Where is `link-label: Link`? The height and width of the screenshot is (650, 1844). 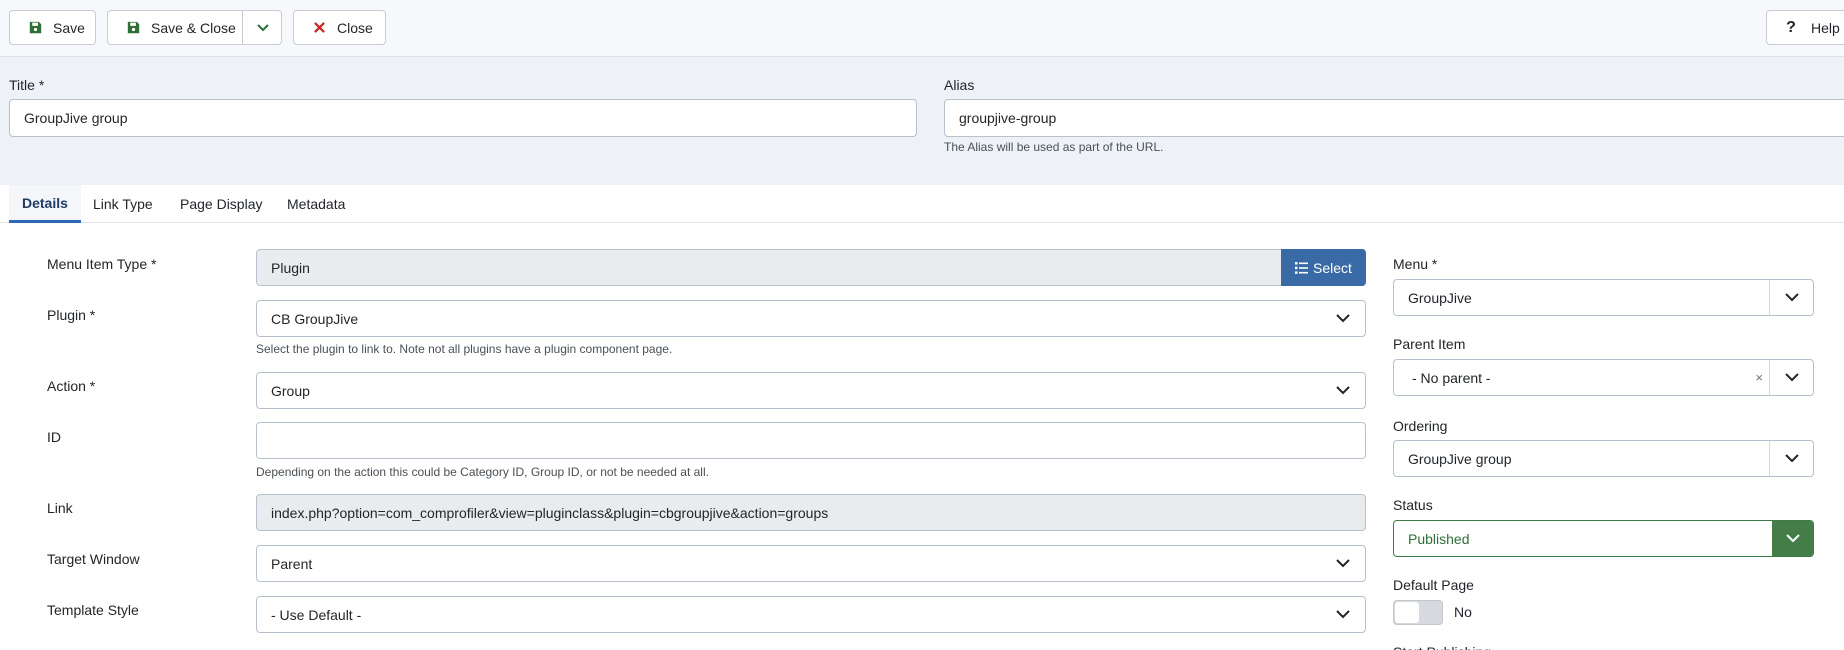 link-label: Link is located at coordinates (60, 508).